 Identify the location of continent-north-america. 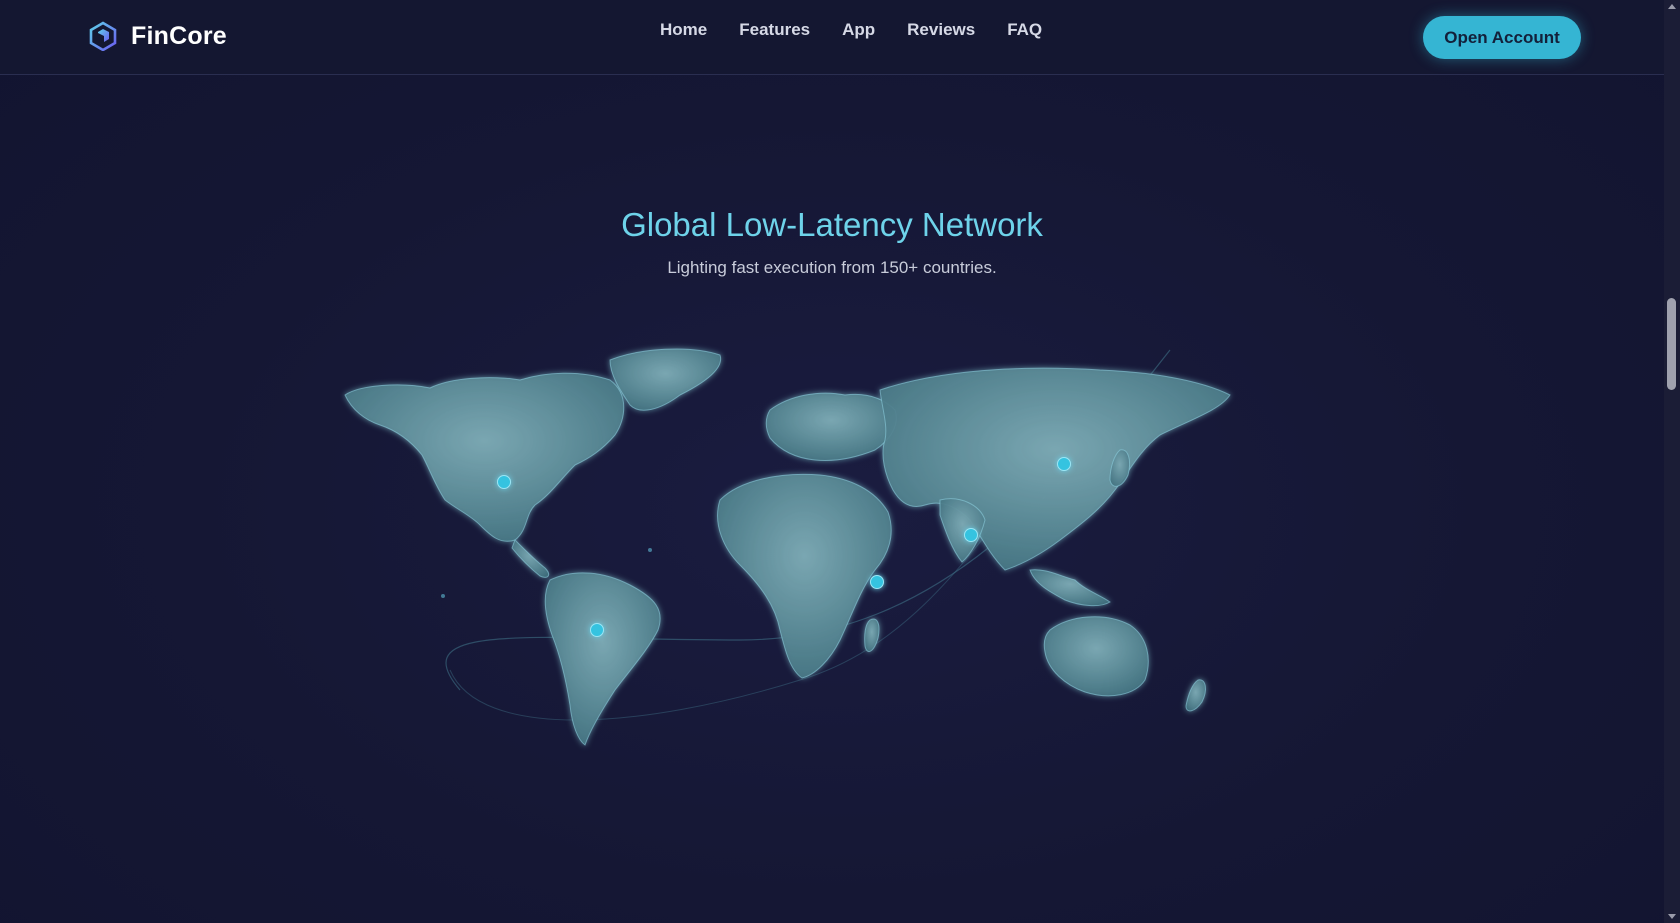
(484, 457).